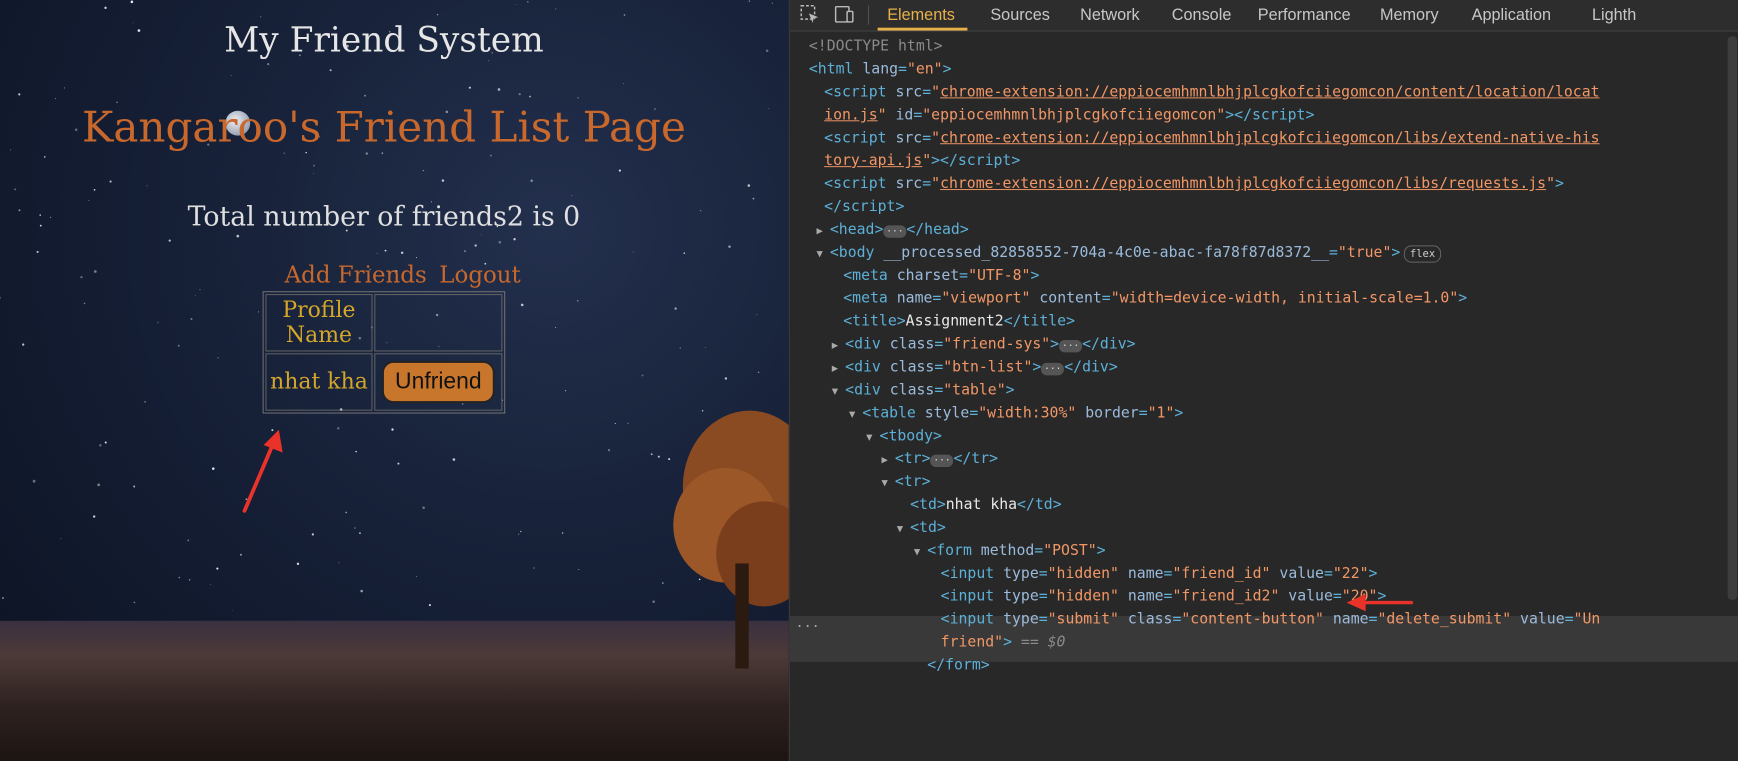 This screenshot has height=761, width=1738. I want to click on dom-line-head: ▶ <head> ··· </head>, so click(893, 229).